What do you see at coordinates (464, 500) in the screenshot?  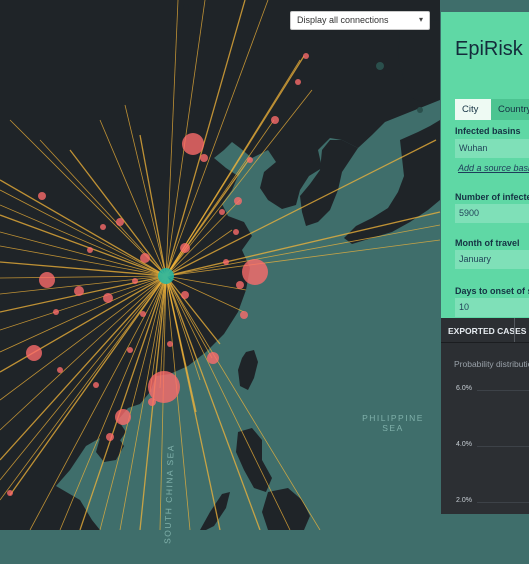 I see `y-tick-label: 2.0%` at bounding box center [464, 500].